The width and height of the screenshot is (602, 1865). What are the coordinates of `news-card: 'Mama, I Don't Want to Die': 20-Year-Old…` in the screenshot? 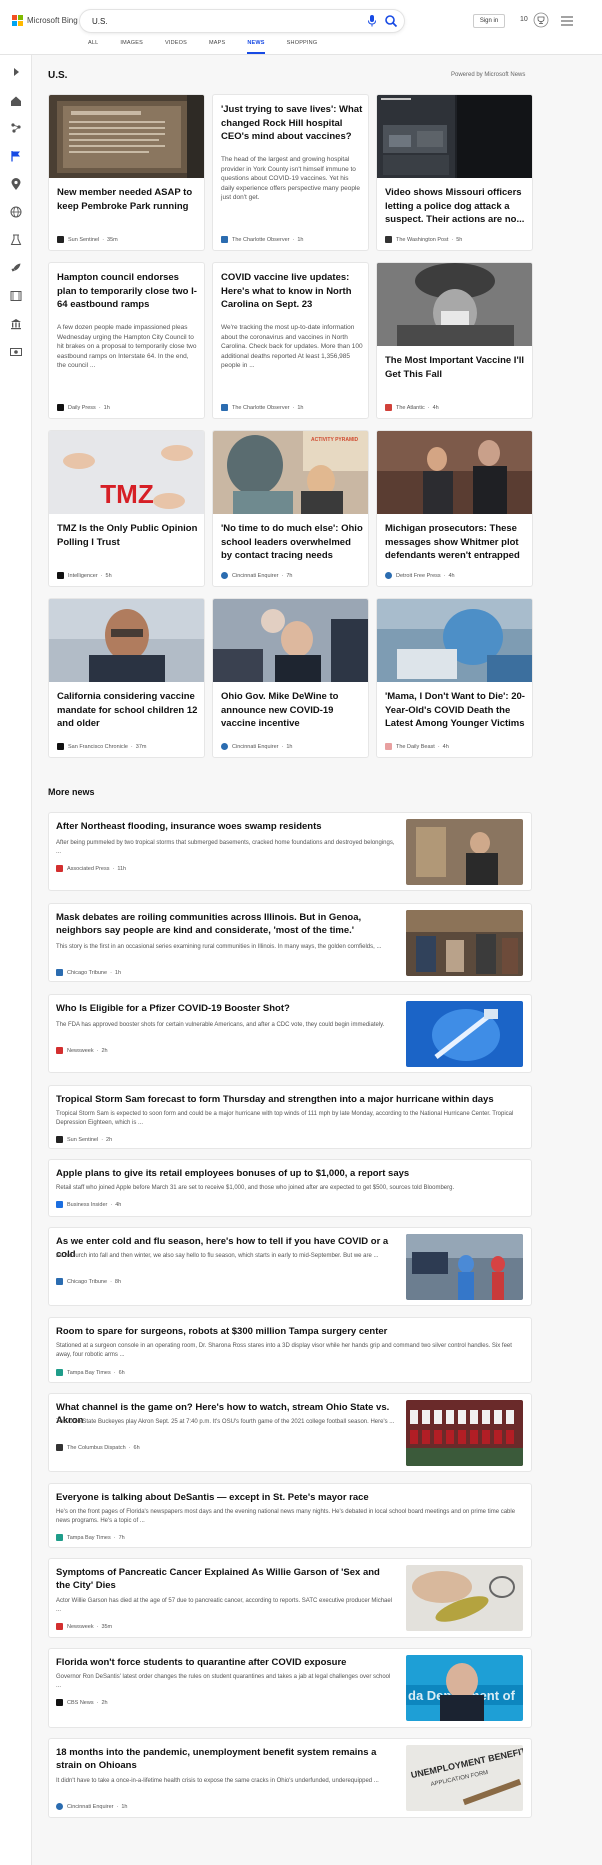 It's located at (454, 678).